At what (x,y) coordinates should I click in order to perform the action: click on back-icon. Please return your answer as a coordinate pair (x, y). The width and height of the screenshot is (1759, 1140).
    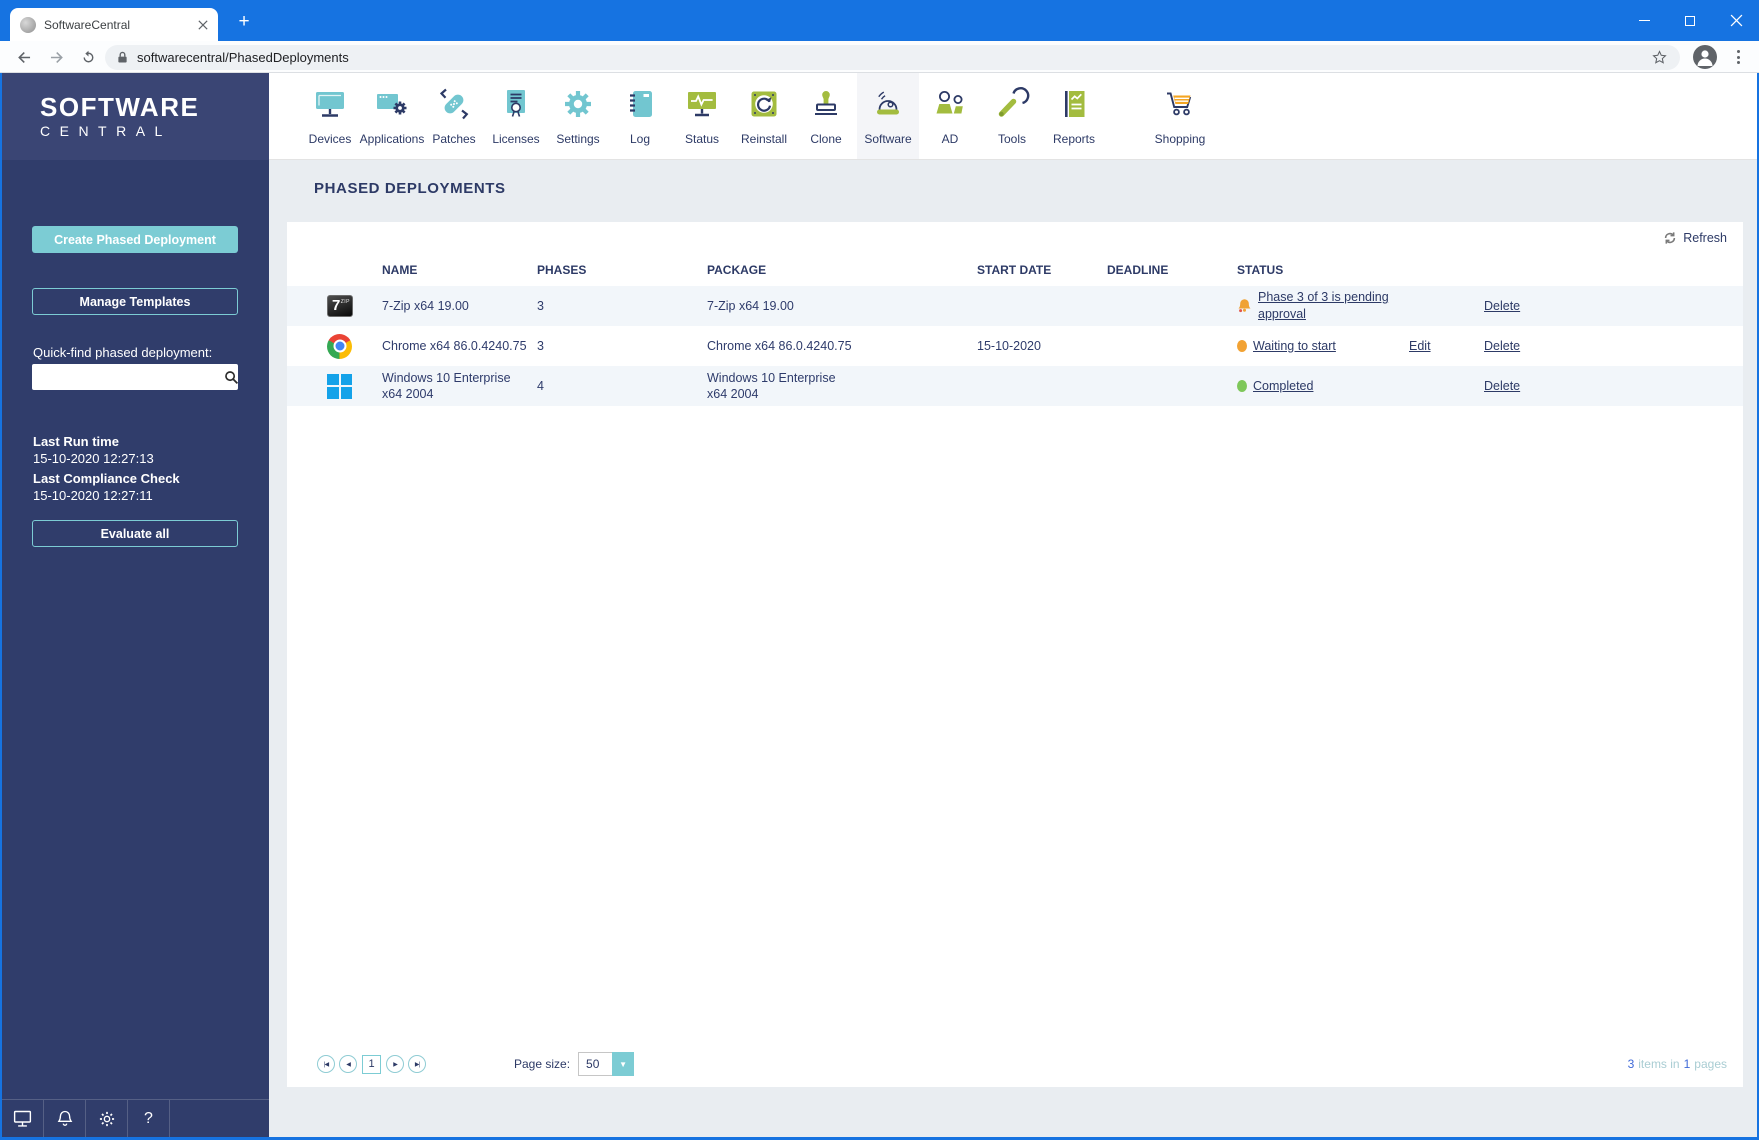
    Looking at the image, I should click on (24, 57).